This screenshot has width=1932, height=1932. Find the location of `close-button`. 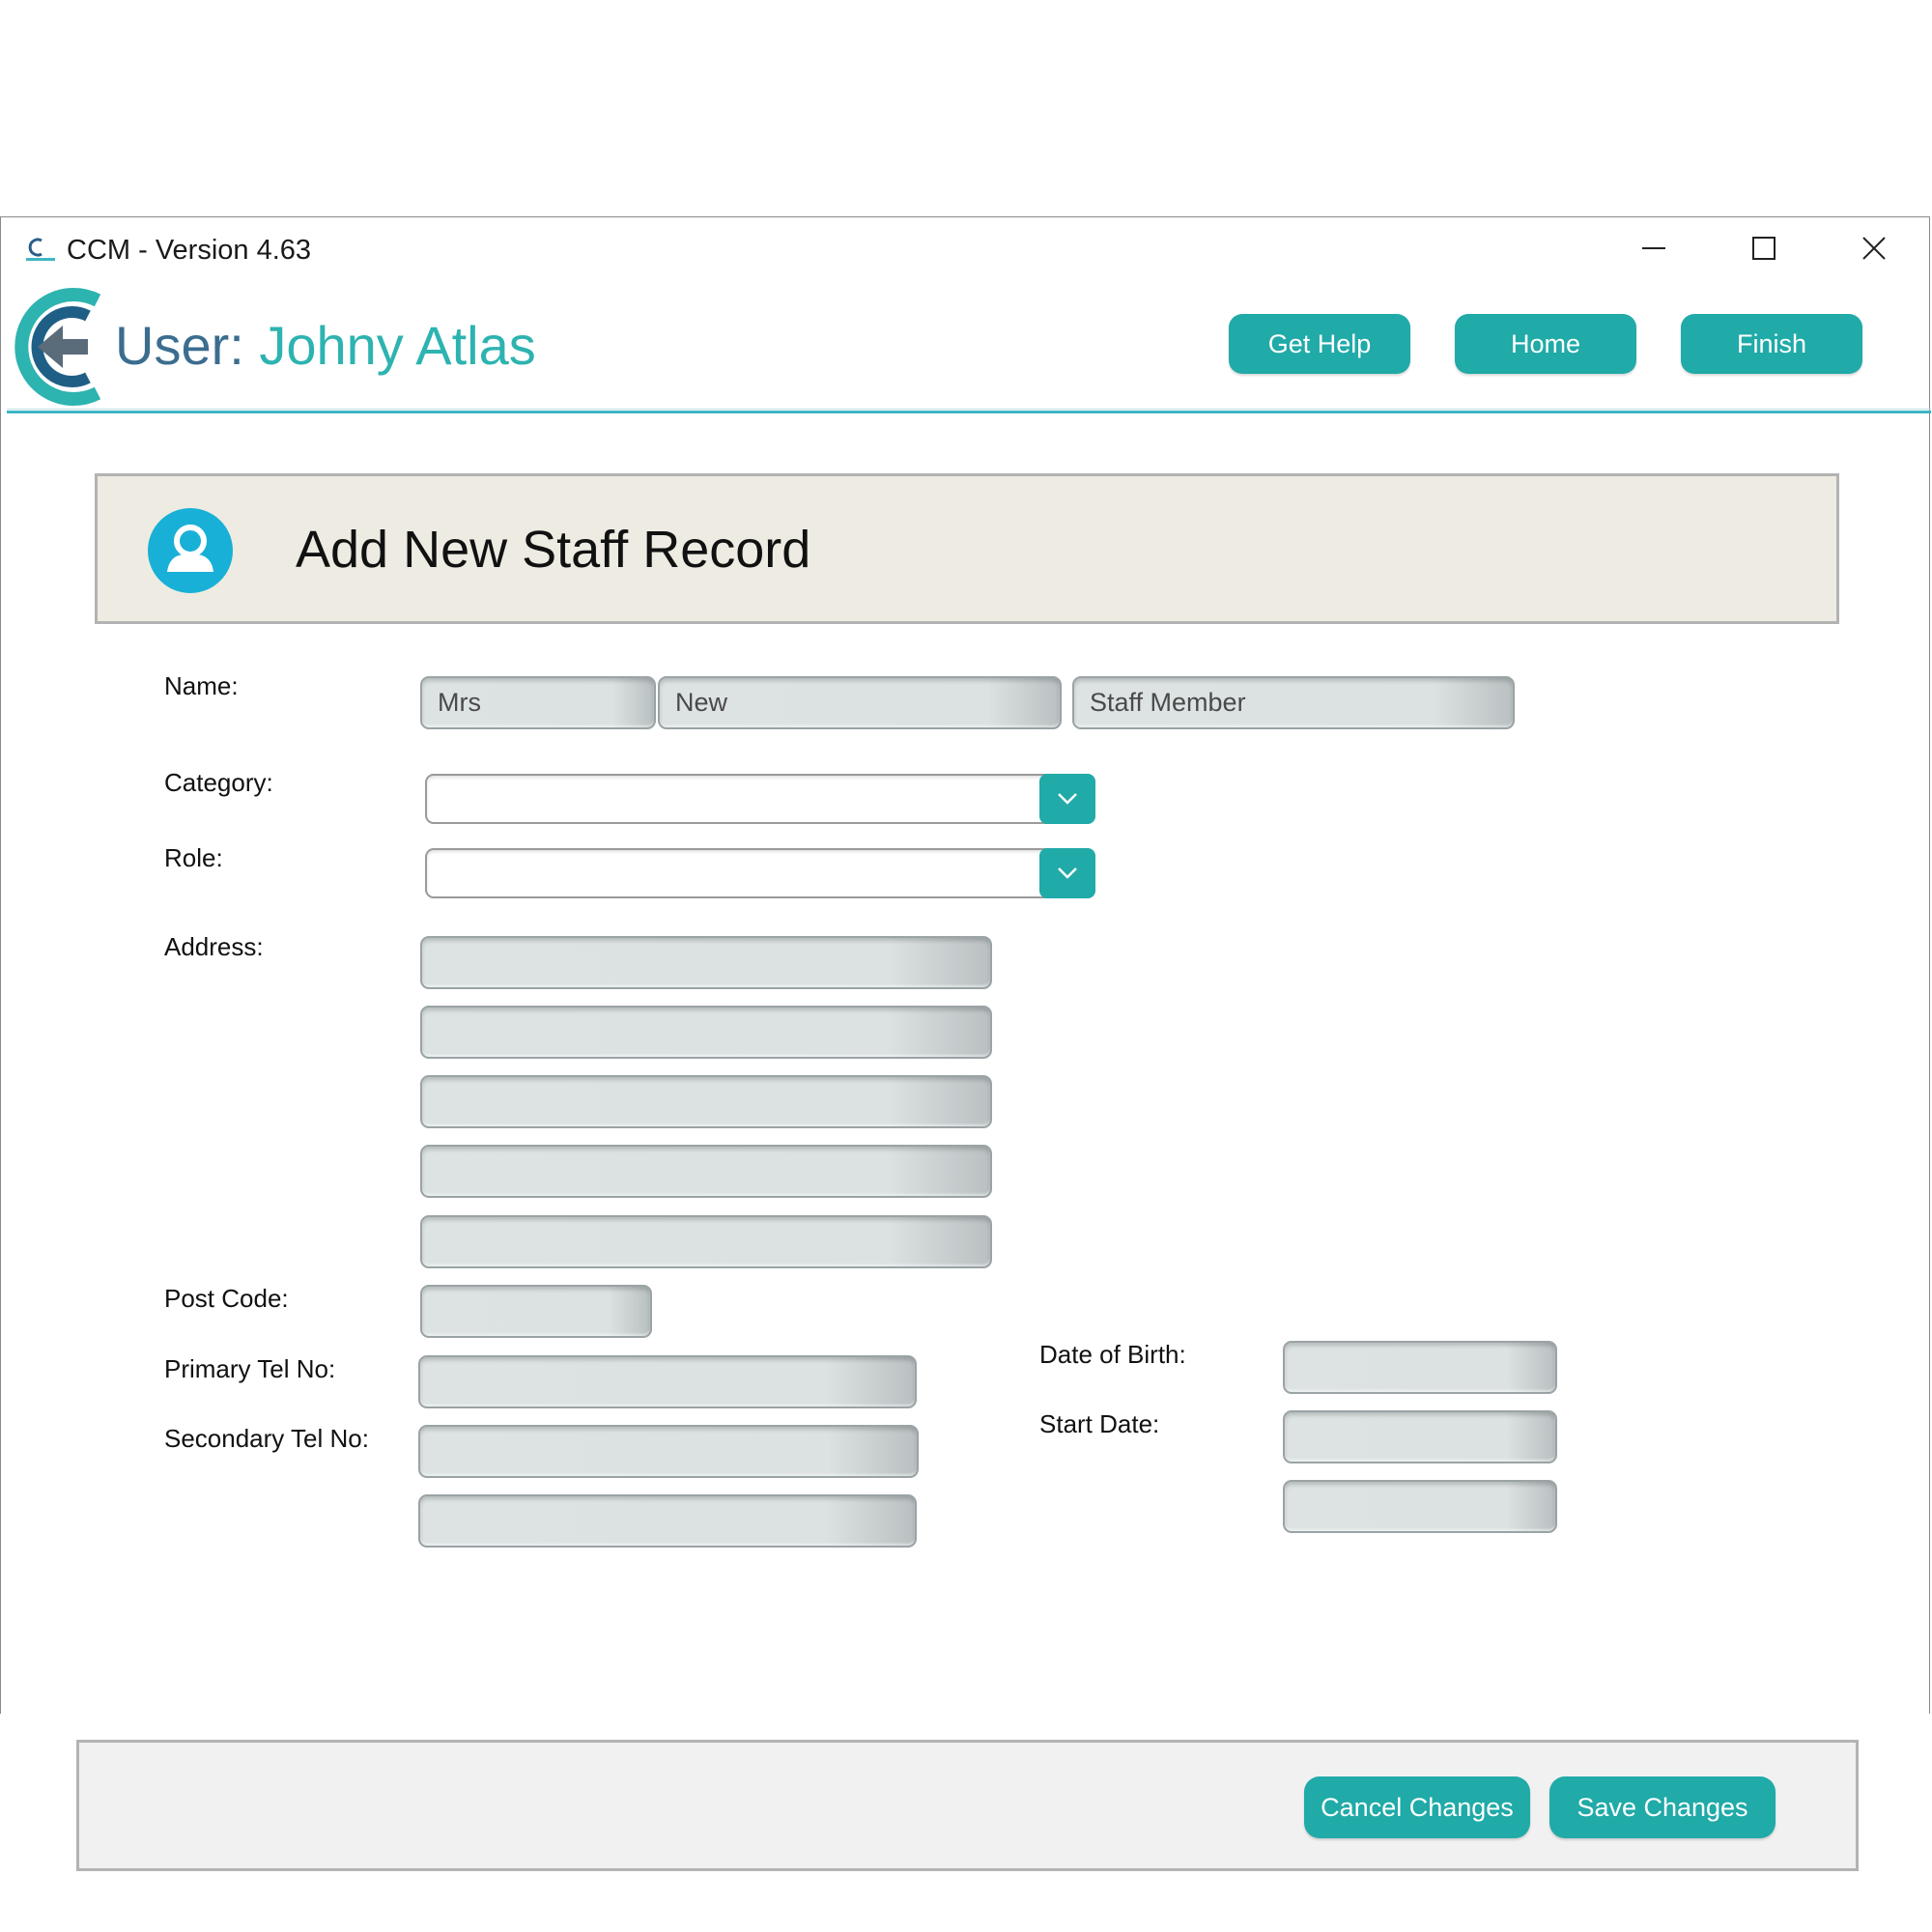

close-button is located at coordinates (1874, 248).